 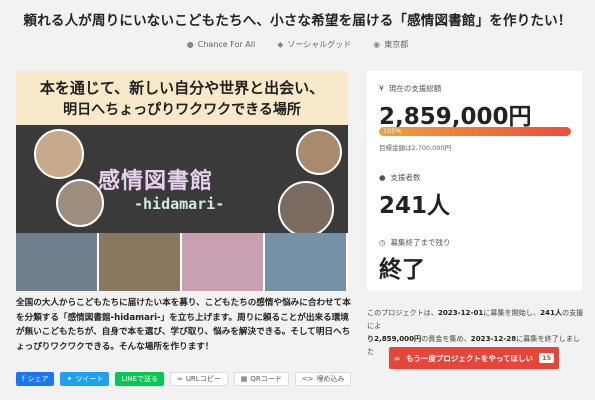 I want to click on url-copy-label: URLコピー, so click(x=203, y=379).